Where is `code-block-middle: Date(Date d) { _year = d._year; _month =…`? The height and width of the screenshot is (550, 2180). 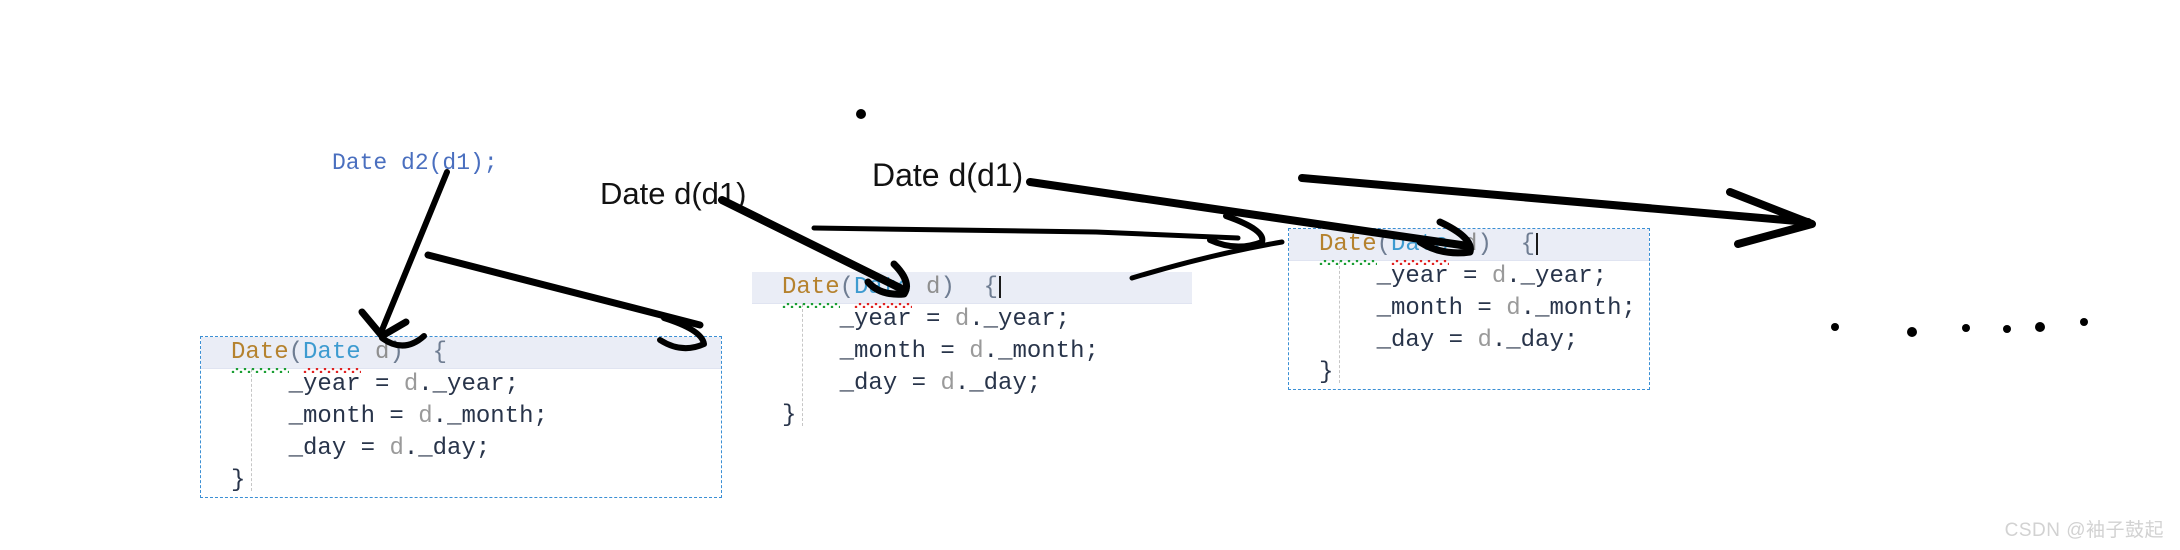 code-block-middle: Date(Date d) { _year = d._year; _month =… is located at coordinates (972, 352).